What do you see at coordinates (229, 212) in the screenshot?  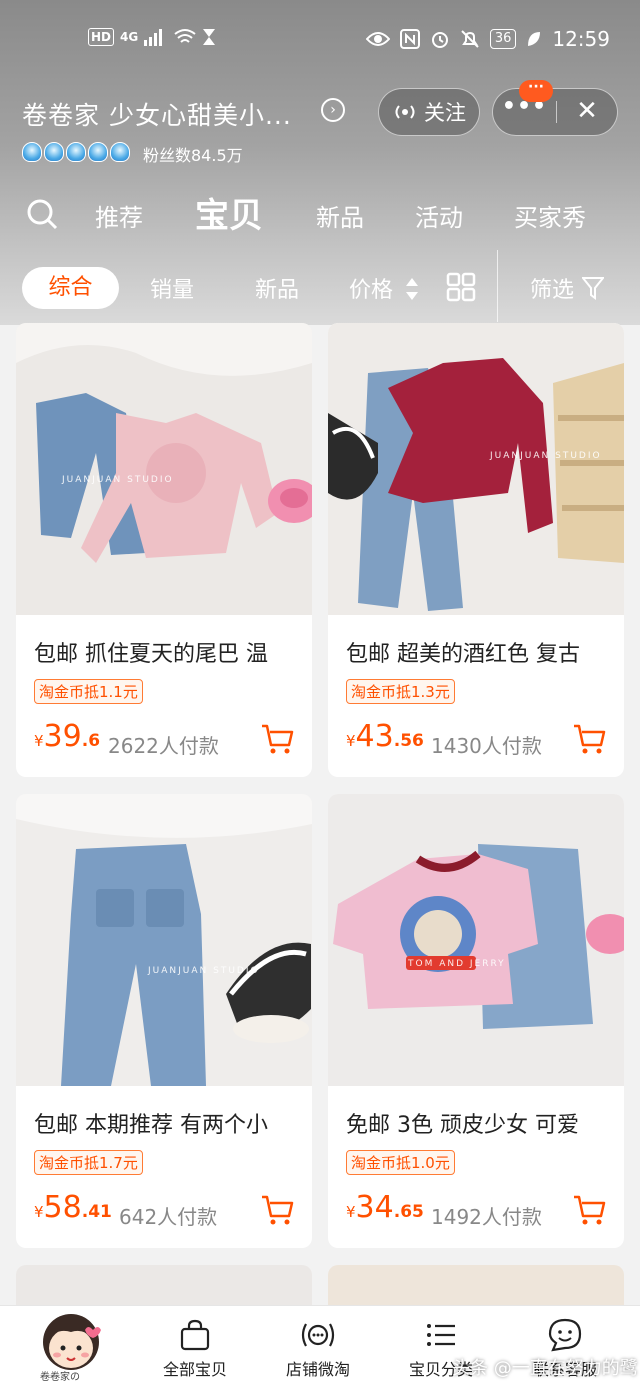 I see `tab-products: 宝贝` at bounding box center [229, 212].